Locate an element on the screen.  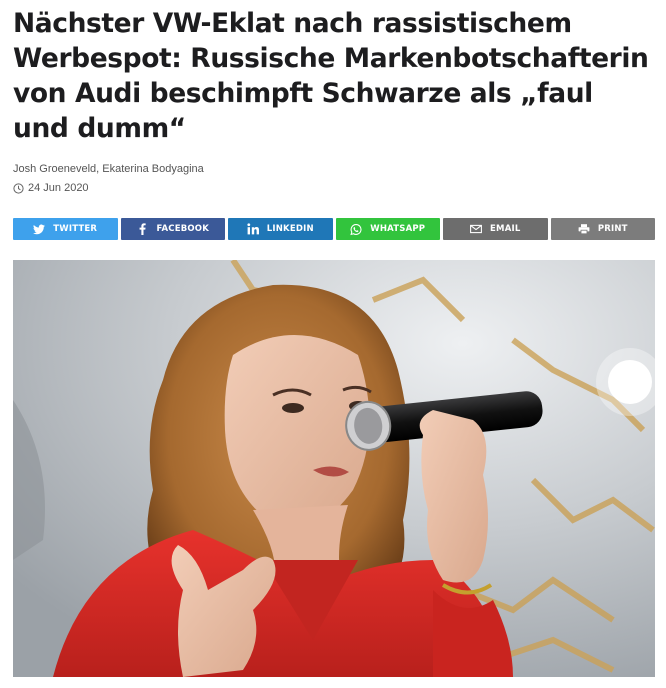
share-whatsapp-button: WHATSAPP is located at coordinates (387, 229).